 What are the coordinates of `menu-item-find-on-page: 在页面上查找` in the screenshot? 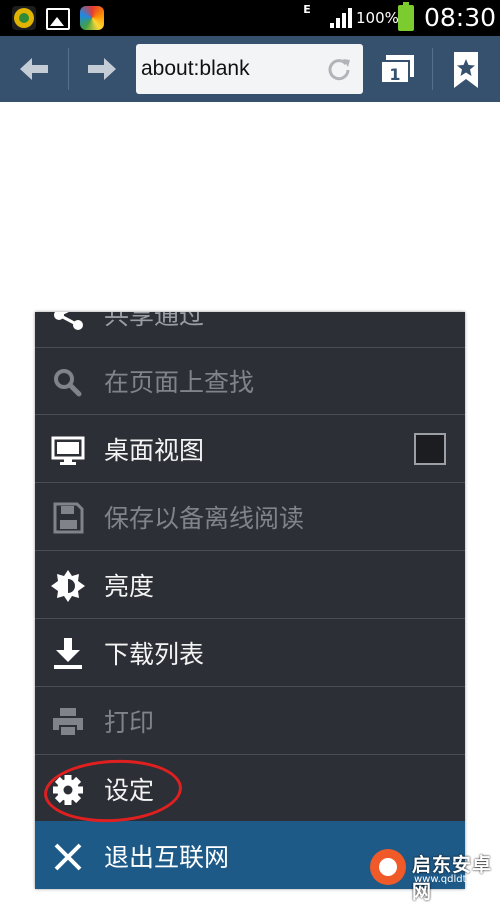 It's located at (250, 381).